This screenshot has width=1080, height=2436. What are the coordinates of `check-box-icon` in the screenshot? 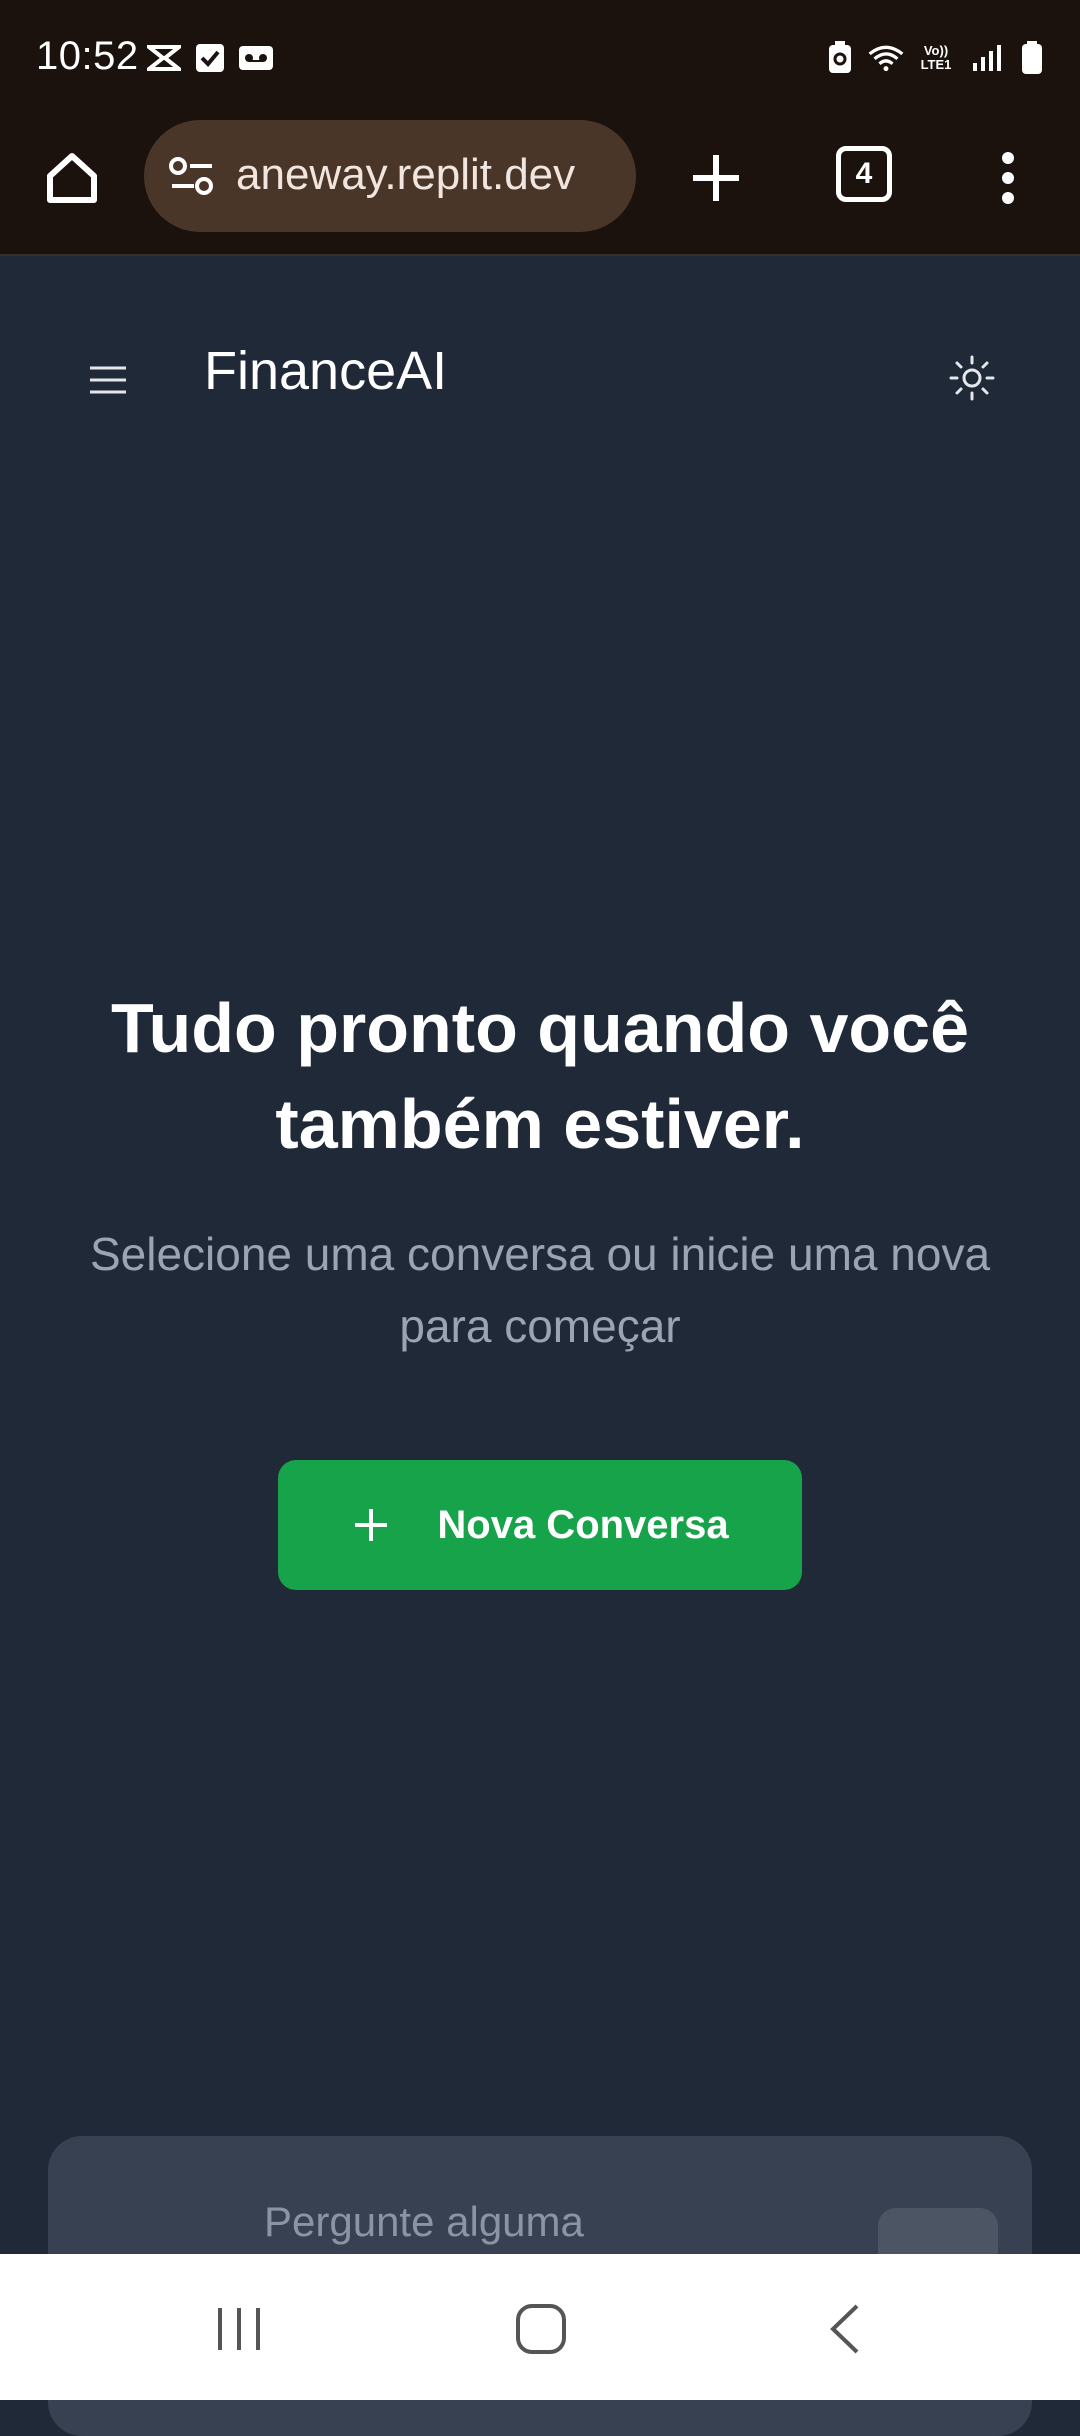 It's located at (210, 58).